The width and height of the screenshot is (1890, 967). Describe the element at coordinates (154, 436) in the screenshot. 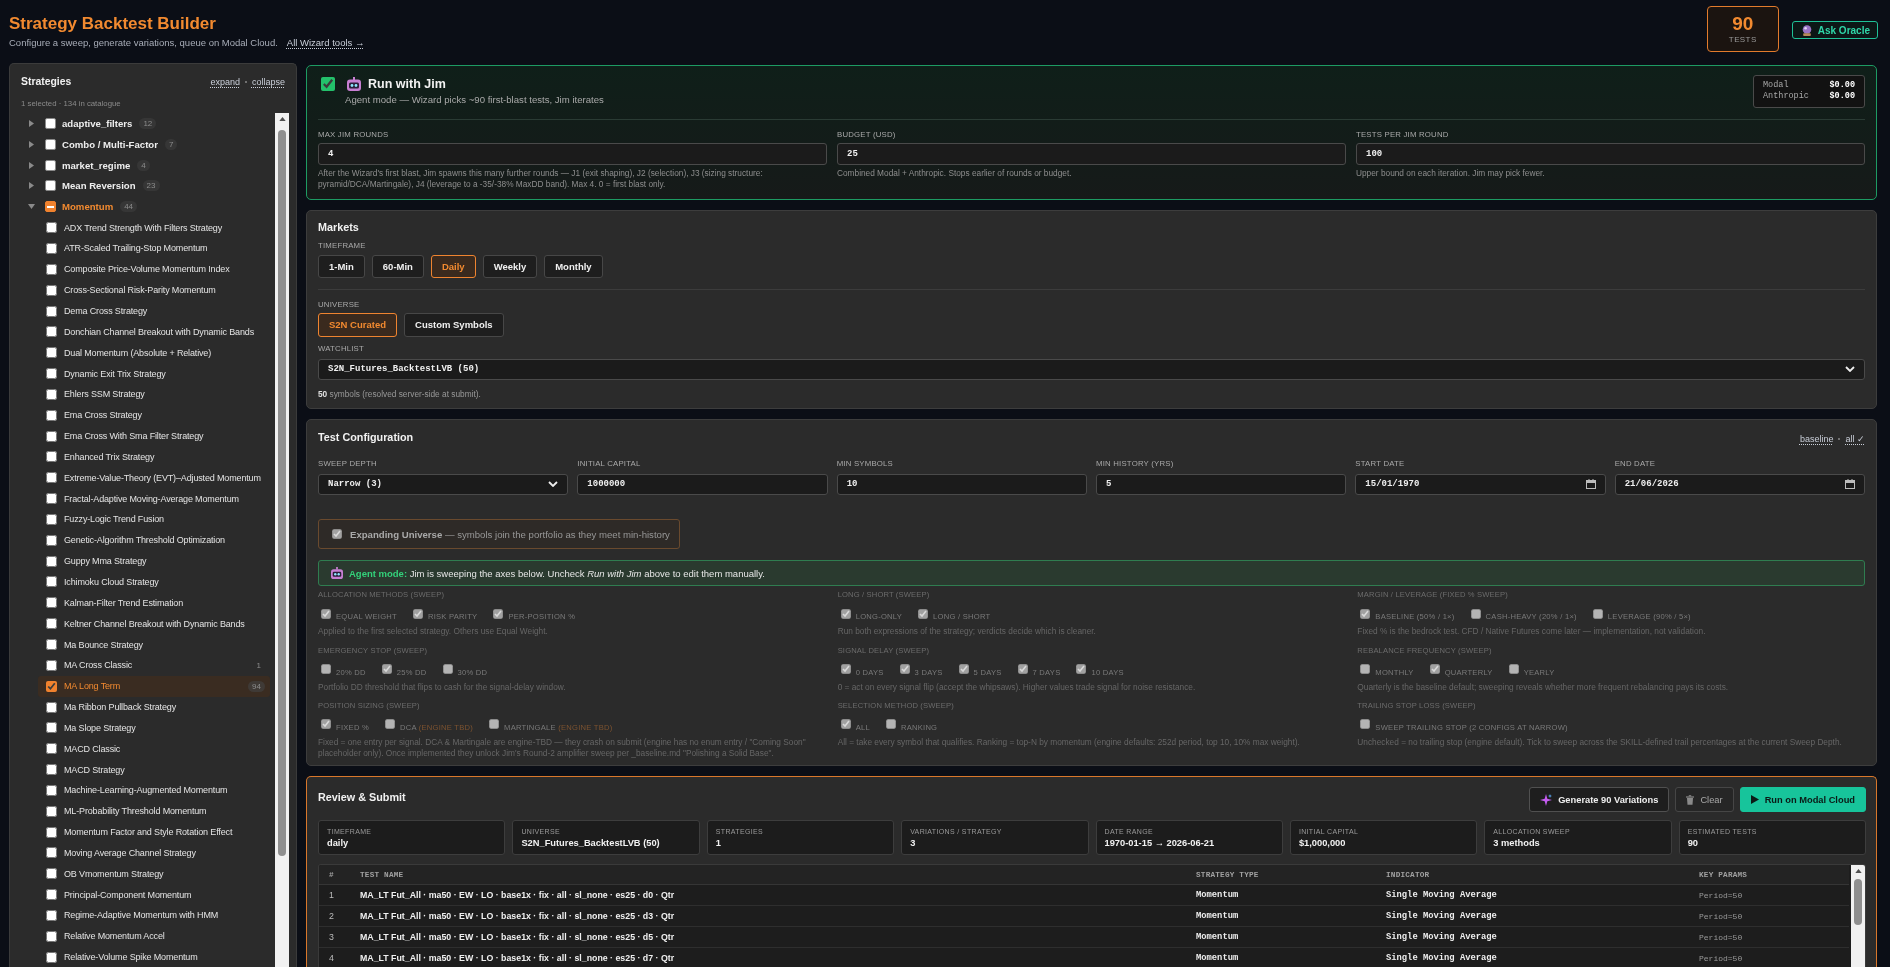

I see `strategy-item: Ema Cross With Sma Filter Strategy` at that location.